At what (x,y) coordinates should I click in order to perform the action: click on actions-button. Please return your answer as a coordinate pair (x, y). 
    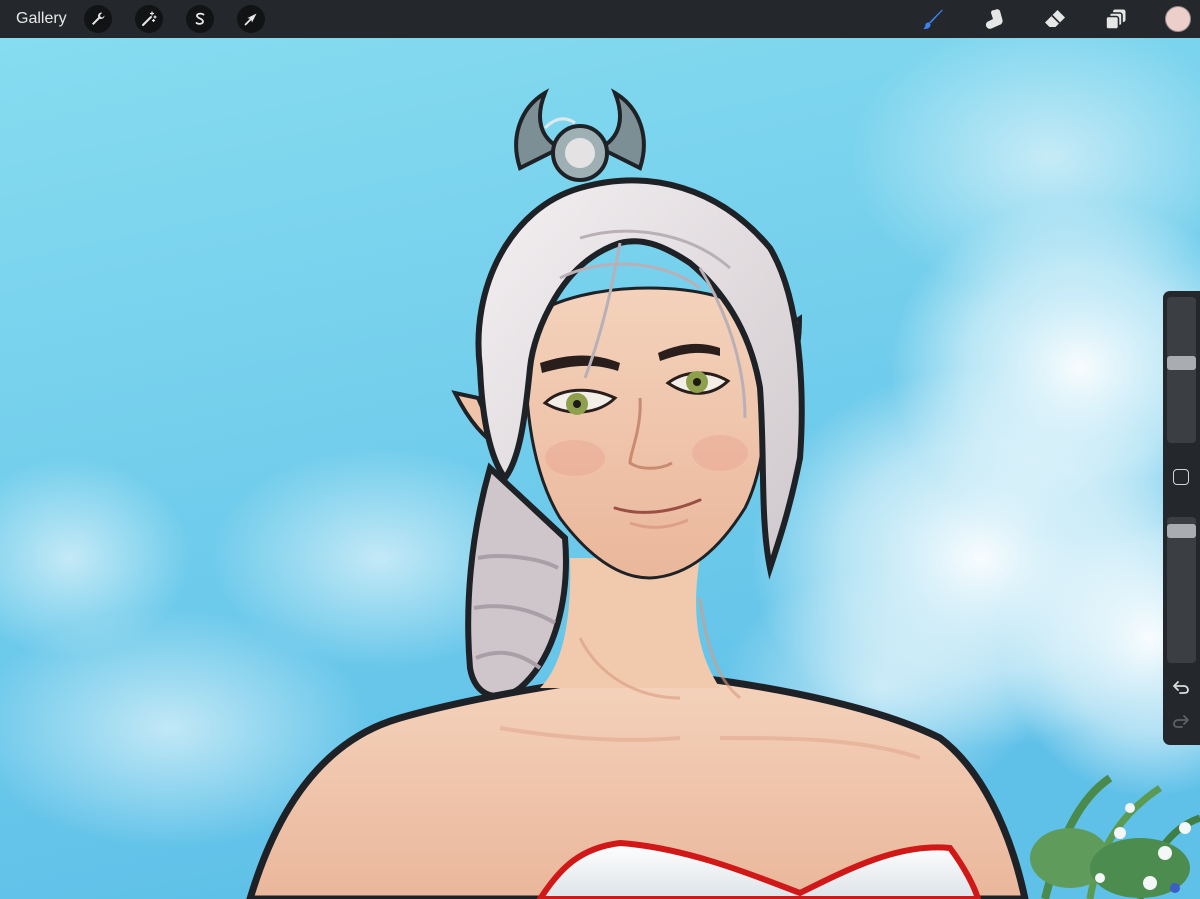
    Looking at the image, I should click on (98, 19).